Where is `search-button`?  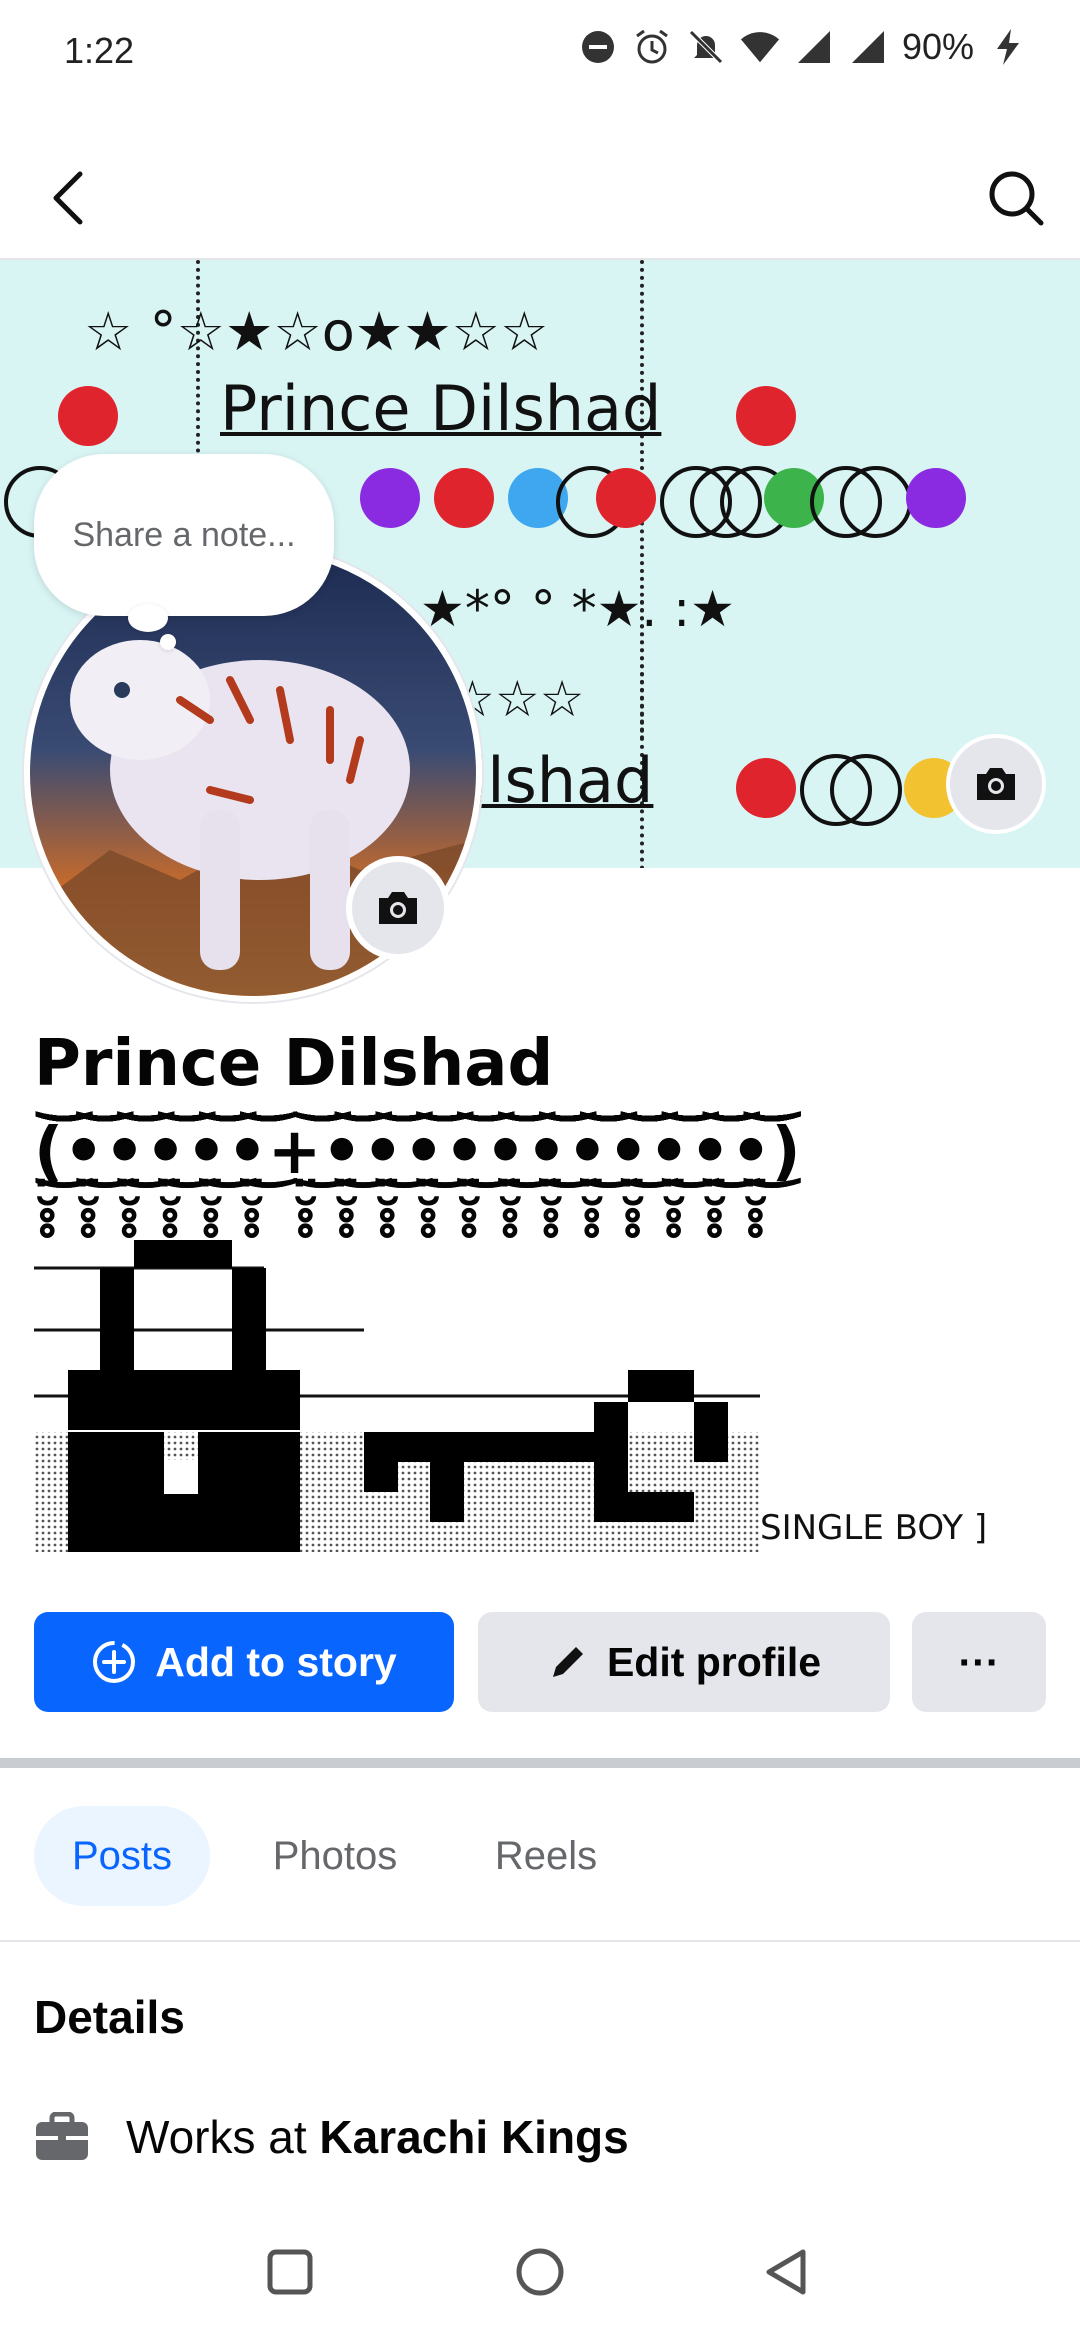
search-button is located at coordinates (1016, 198).